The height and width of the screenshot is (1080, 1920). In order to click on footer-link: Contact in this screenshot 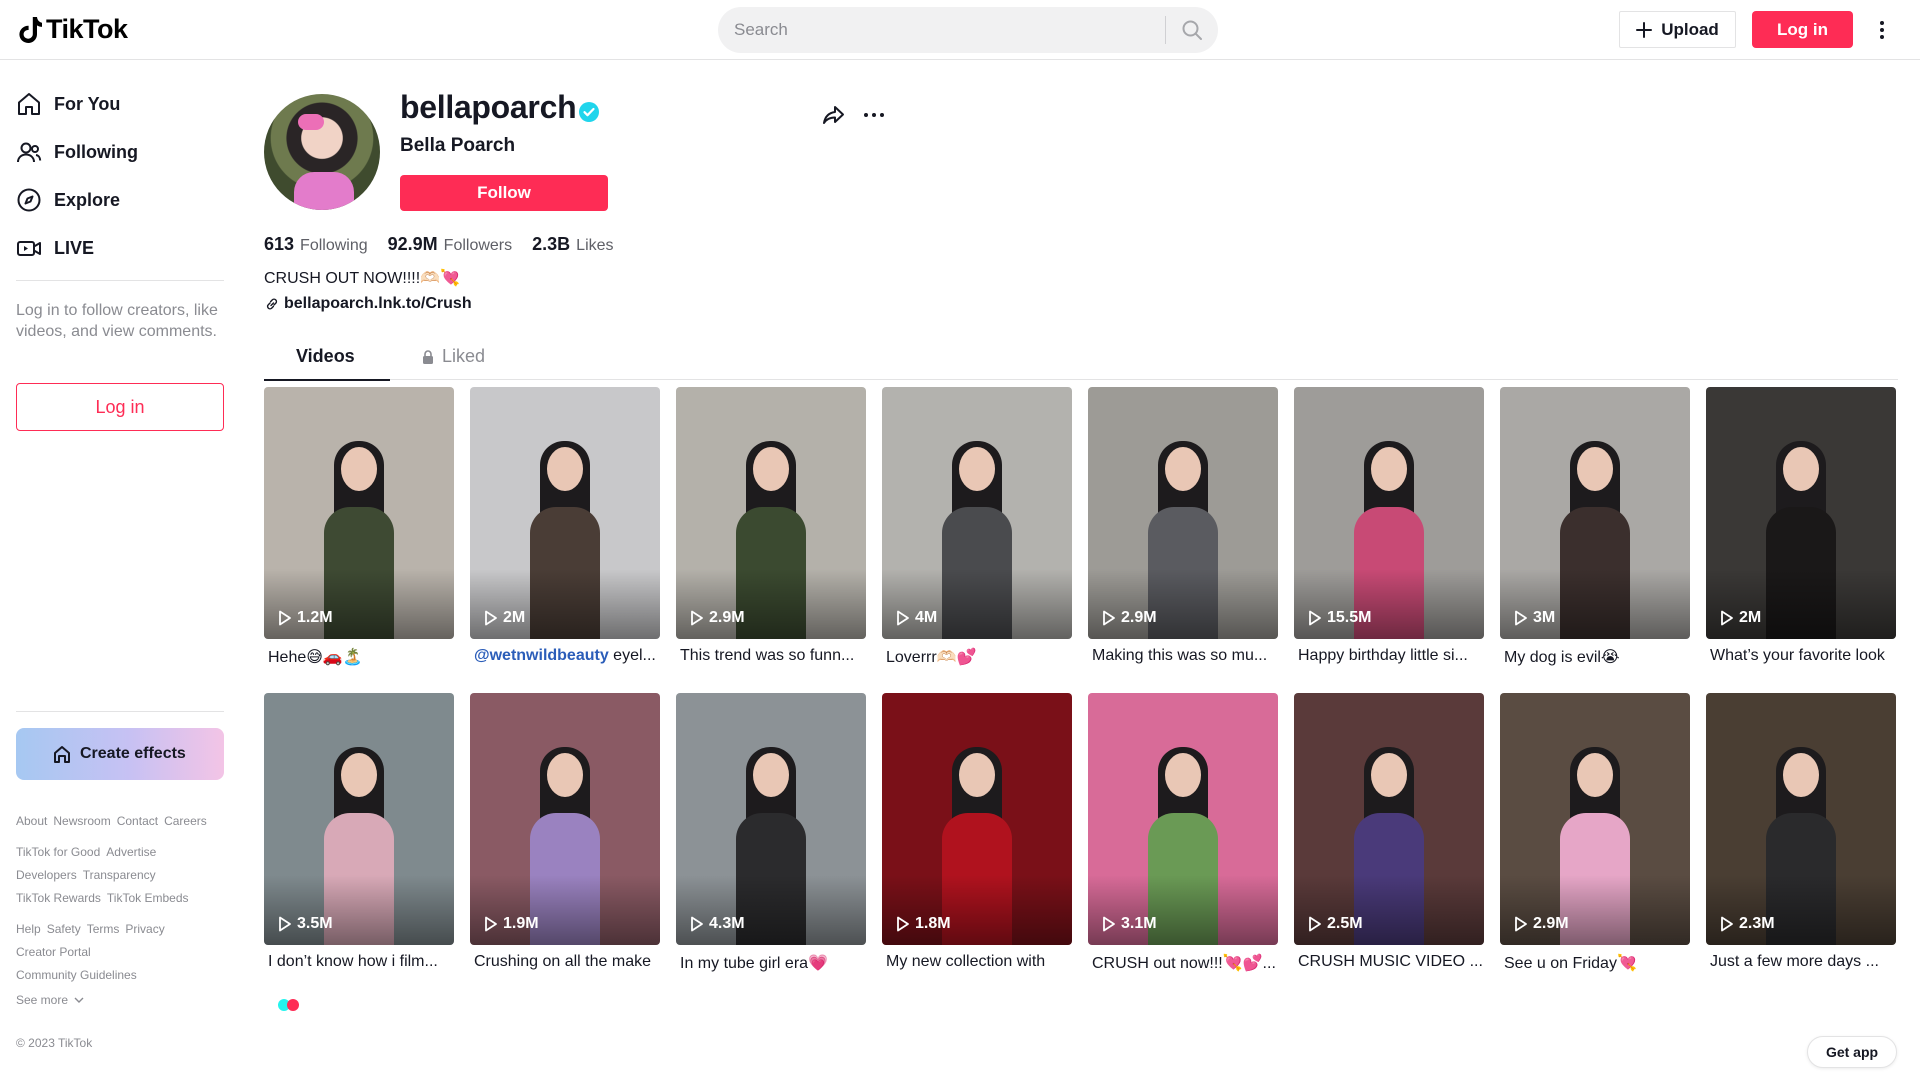, I will do `click(137, 821)`.